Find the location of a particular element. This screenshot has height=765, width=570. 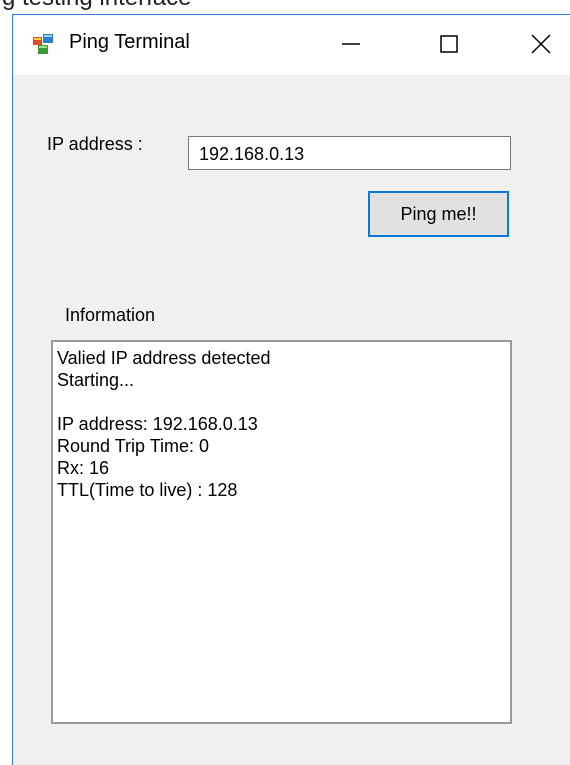

cropped-caption-text: g testing interface is located at coordinates (96, 6).